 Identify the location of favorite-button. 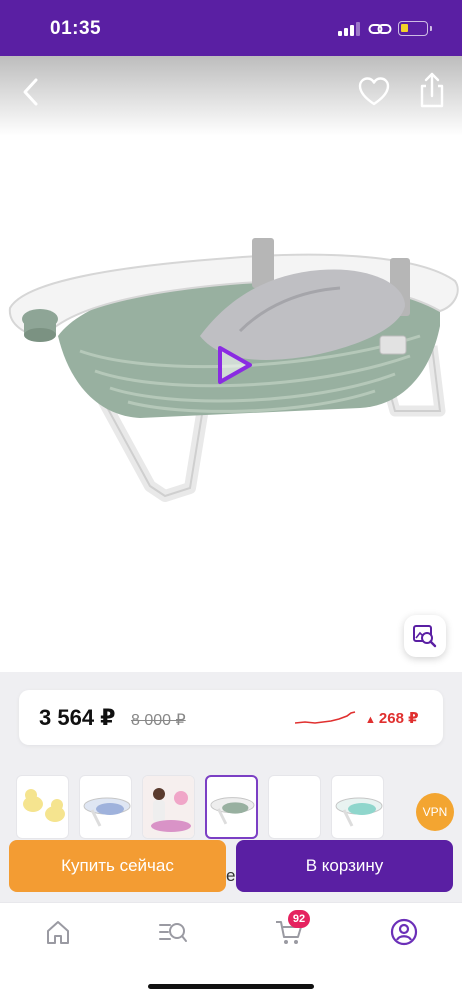
(374, 92).